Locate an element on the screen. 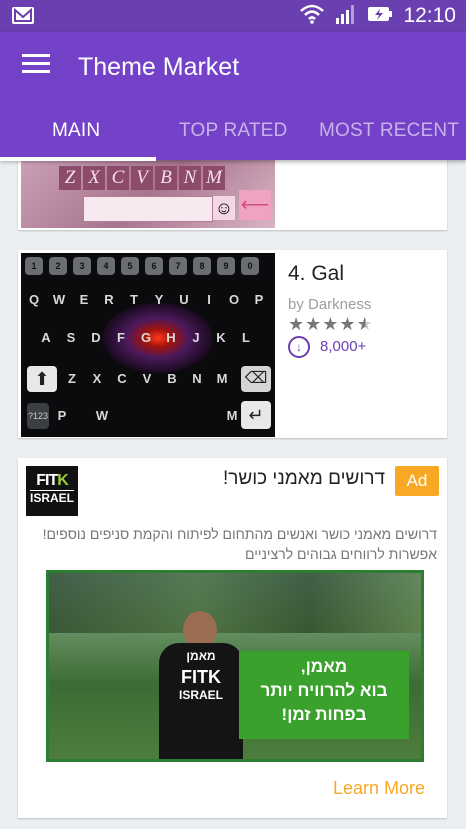 This screenshot has width=466, height=829. preview-key: J is located at coordinates (196, 337).